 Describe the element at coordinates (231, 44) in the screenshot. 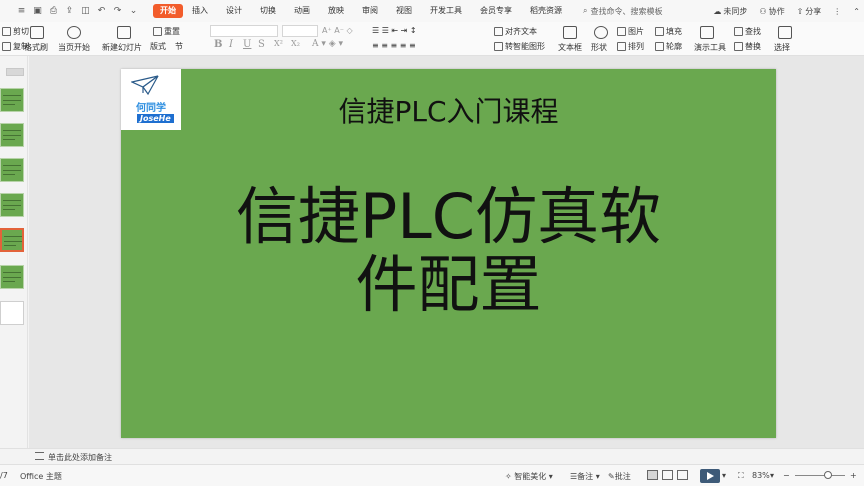

I see `italic-button: I` at that location.